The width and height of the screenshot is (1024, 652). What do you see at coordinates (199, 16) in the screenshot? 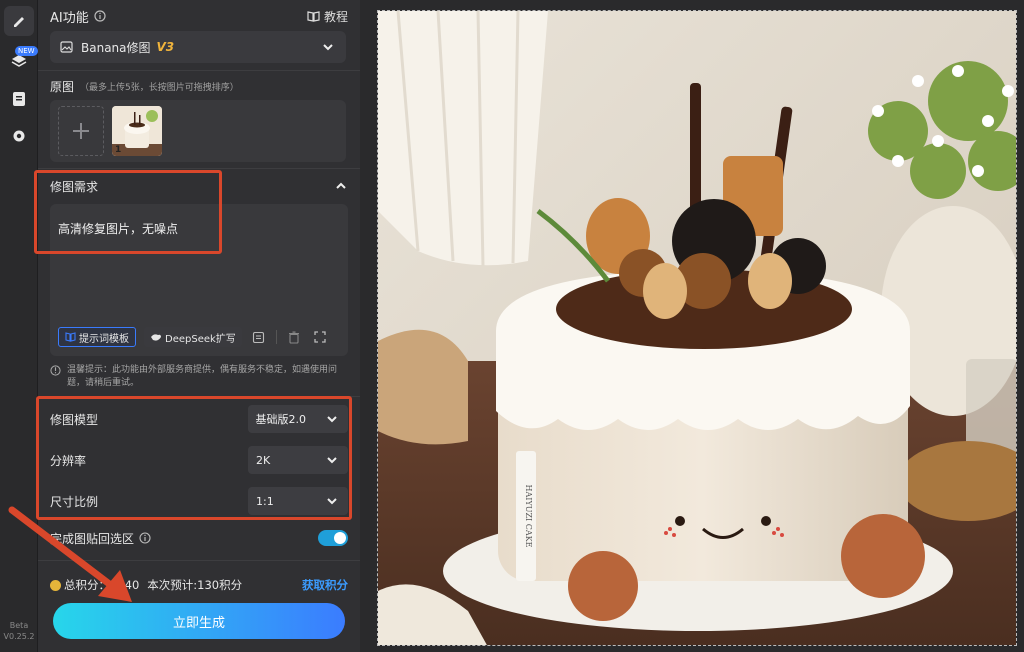
I see `ai-function-header: AI功能 教程` at bounding box center [199, 16].